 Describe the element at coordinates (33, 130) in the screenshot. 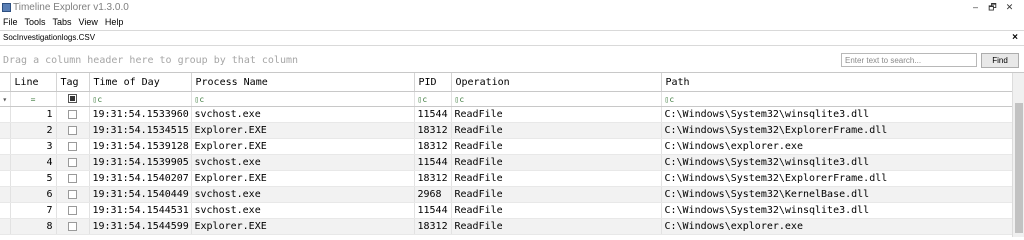

I see `cell-line: 2` at that location.